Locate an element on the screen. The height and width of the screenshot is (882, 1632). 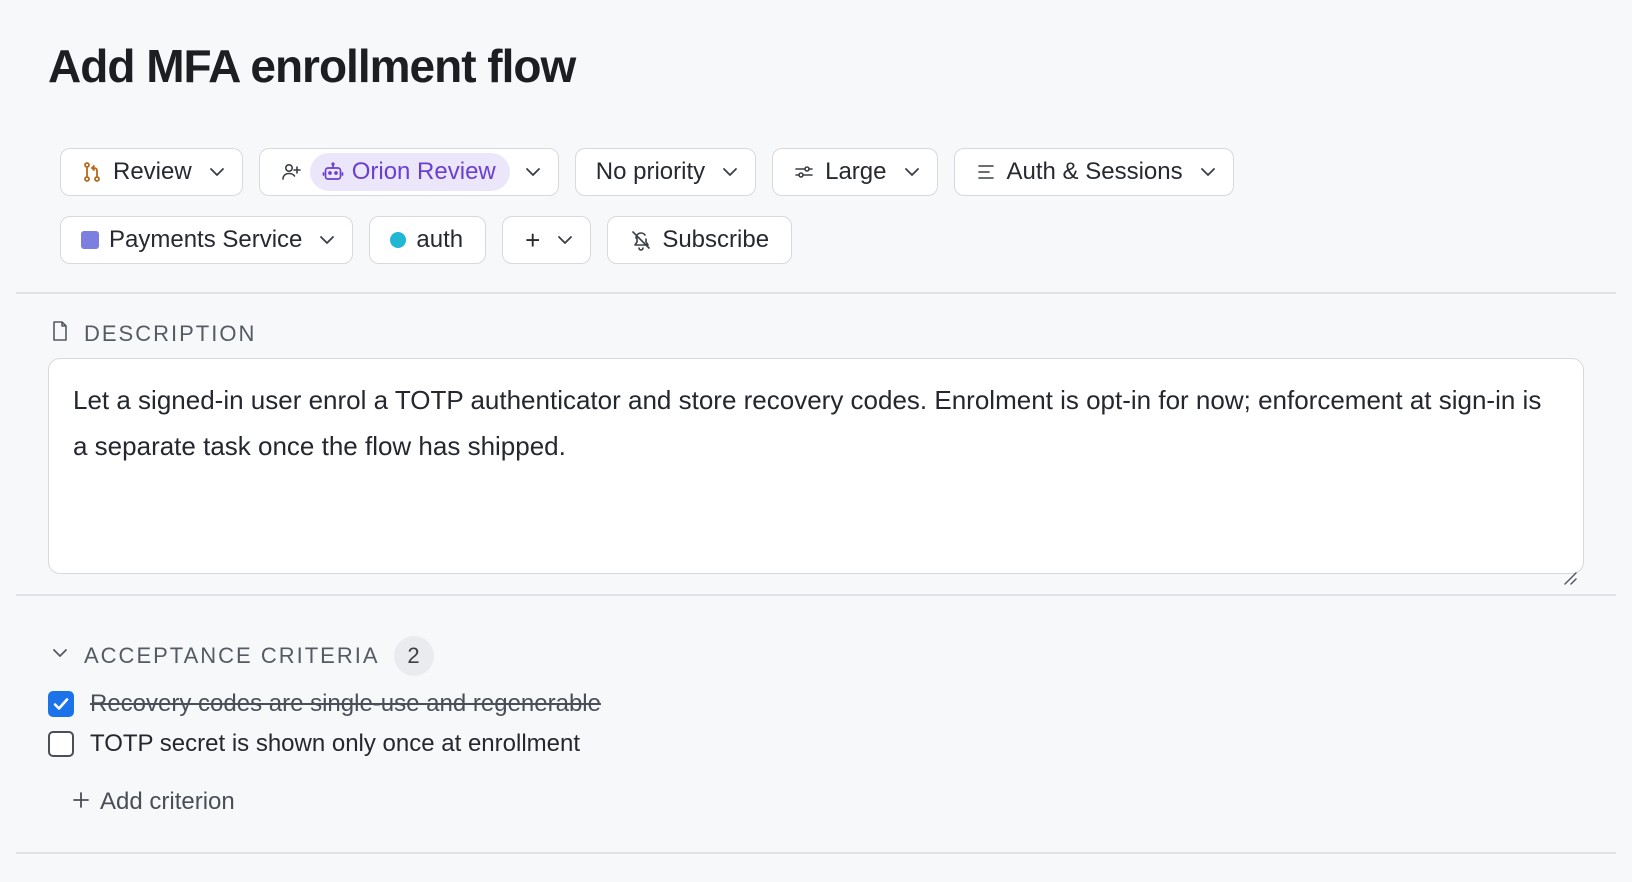
description-heading: DESCRIPTION is located at coordinates (153, 334).